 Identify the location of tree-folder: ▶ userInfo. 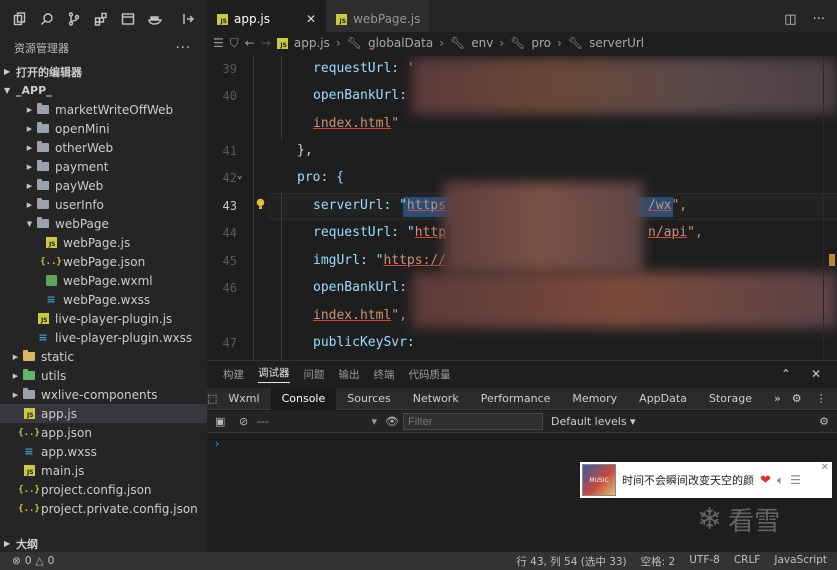
(103, 204).